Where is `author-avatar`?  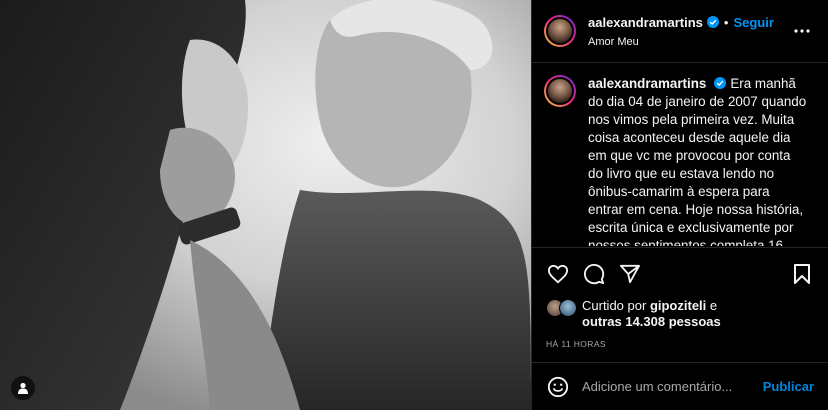
author-avatar is located at coordinates (560, 31).